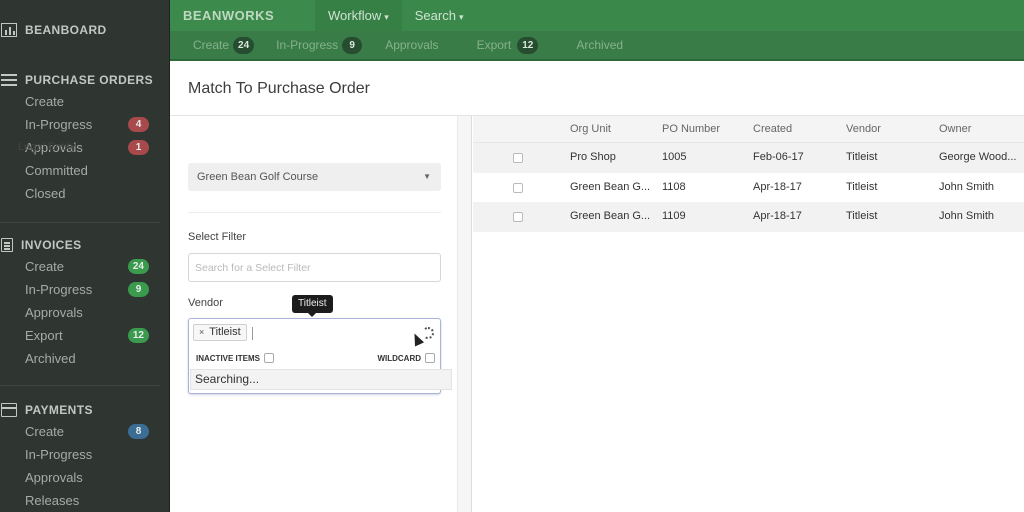  What do you see at coordinates (85, 335) in the screenshot?
I see `sidebar-item-export: Export 12` at bounding box center [85, 335].